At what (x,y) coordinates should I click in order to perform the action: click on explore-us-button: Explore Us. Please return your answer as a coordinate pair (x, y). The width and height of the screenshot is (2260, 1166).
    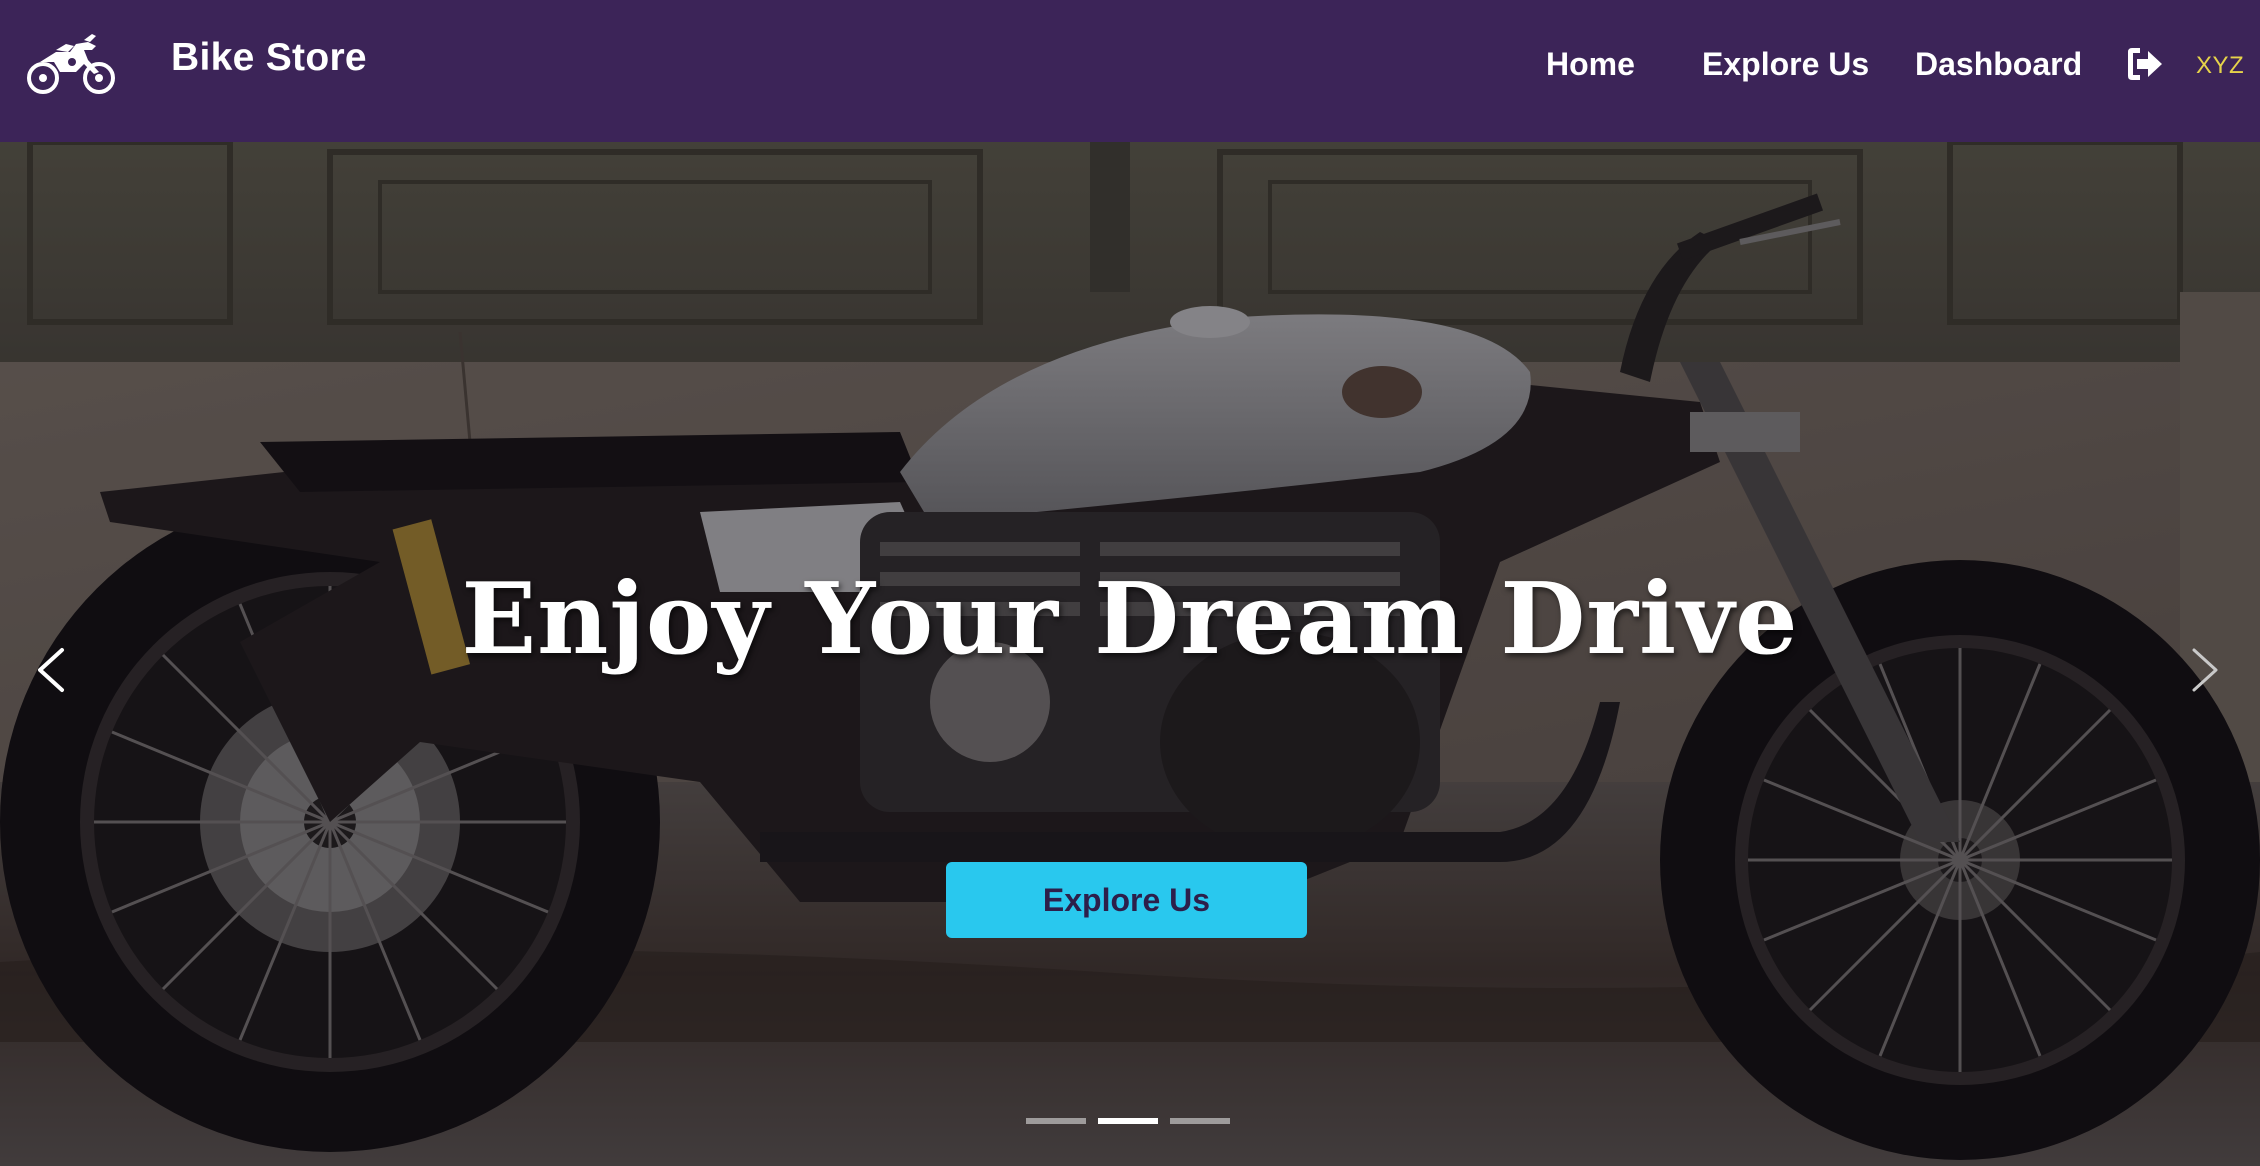
    Looking at the image, I should click on (1126, 900).